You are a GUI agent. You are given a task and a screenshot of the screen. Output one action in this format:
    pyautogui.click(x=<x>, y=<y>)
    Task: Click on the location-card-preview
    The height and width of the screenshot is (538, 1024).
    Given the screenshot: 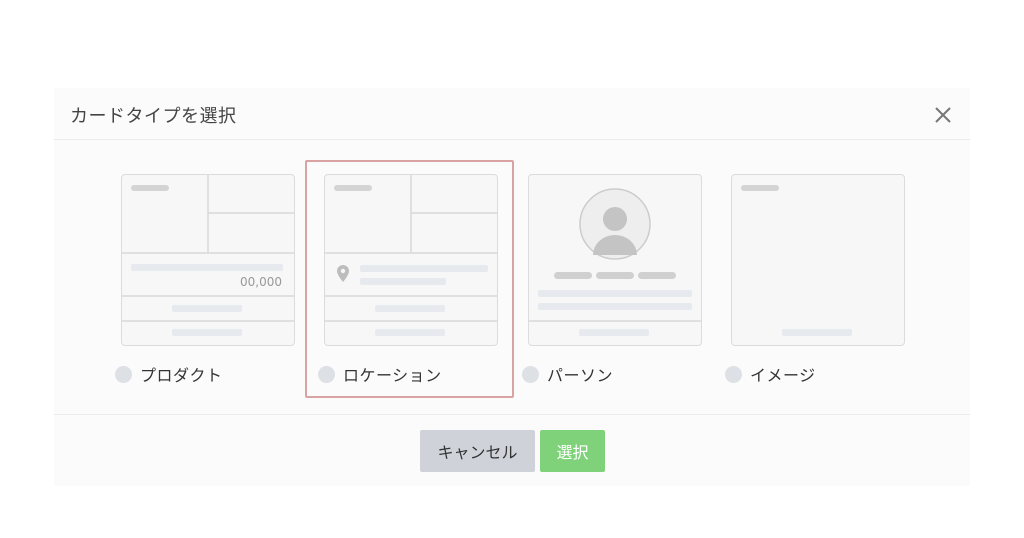 What is the action you would take?
    pyautogui.click(x=411, y=260)
    